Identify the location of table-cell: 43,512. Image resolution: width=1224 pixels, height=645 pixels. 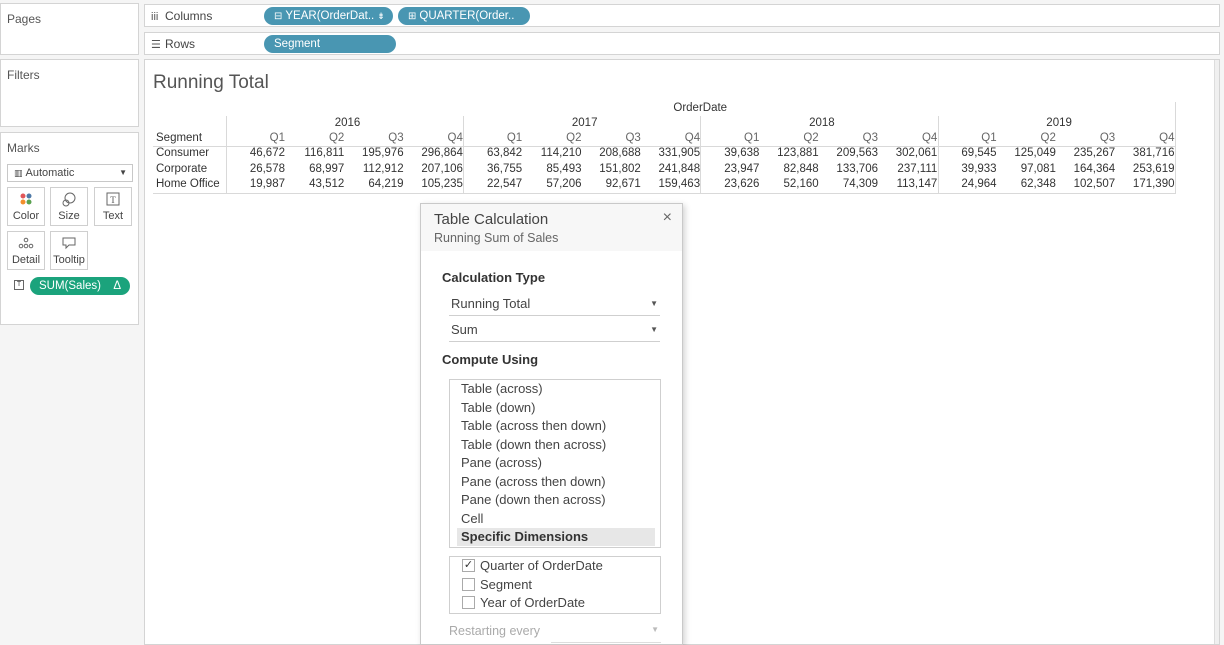
(327, 184).